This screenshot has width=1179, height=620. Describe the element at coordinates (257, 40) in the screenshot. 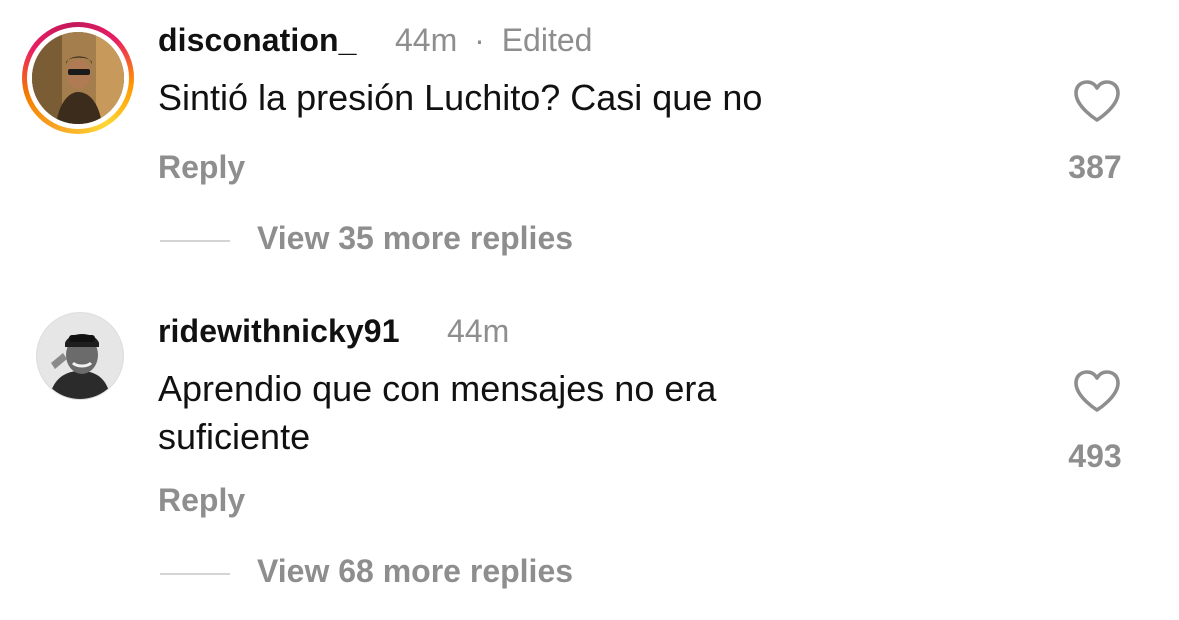

I see `comment-username: disconation_` at that location.